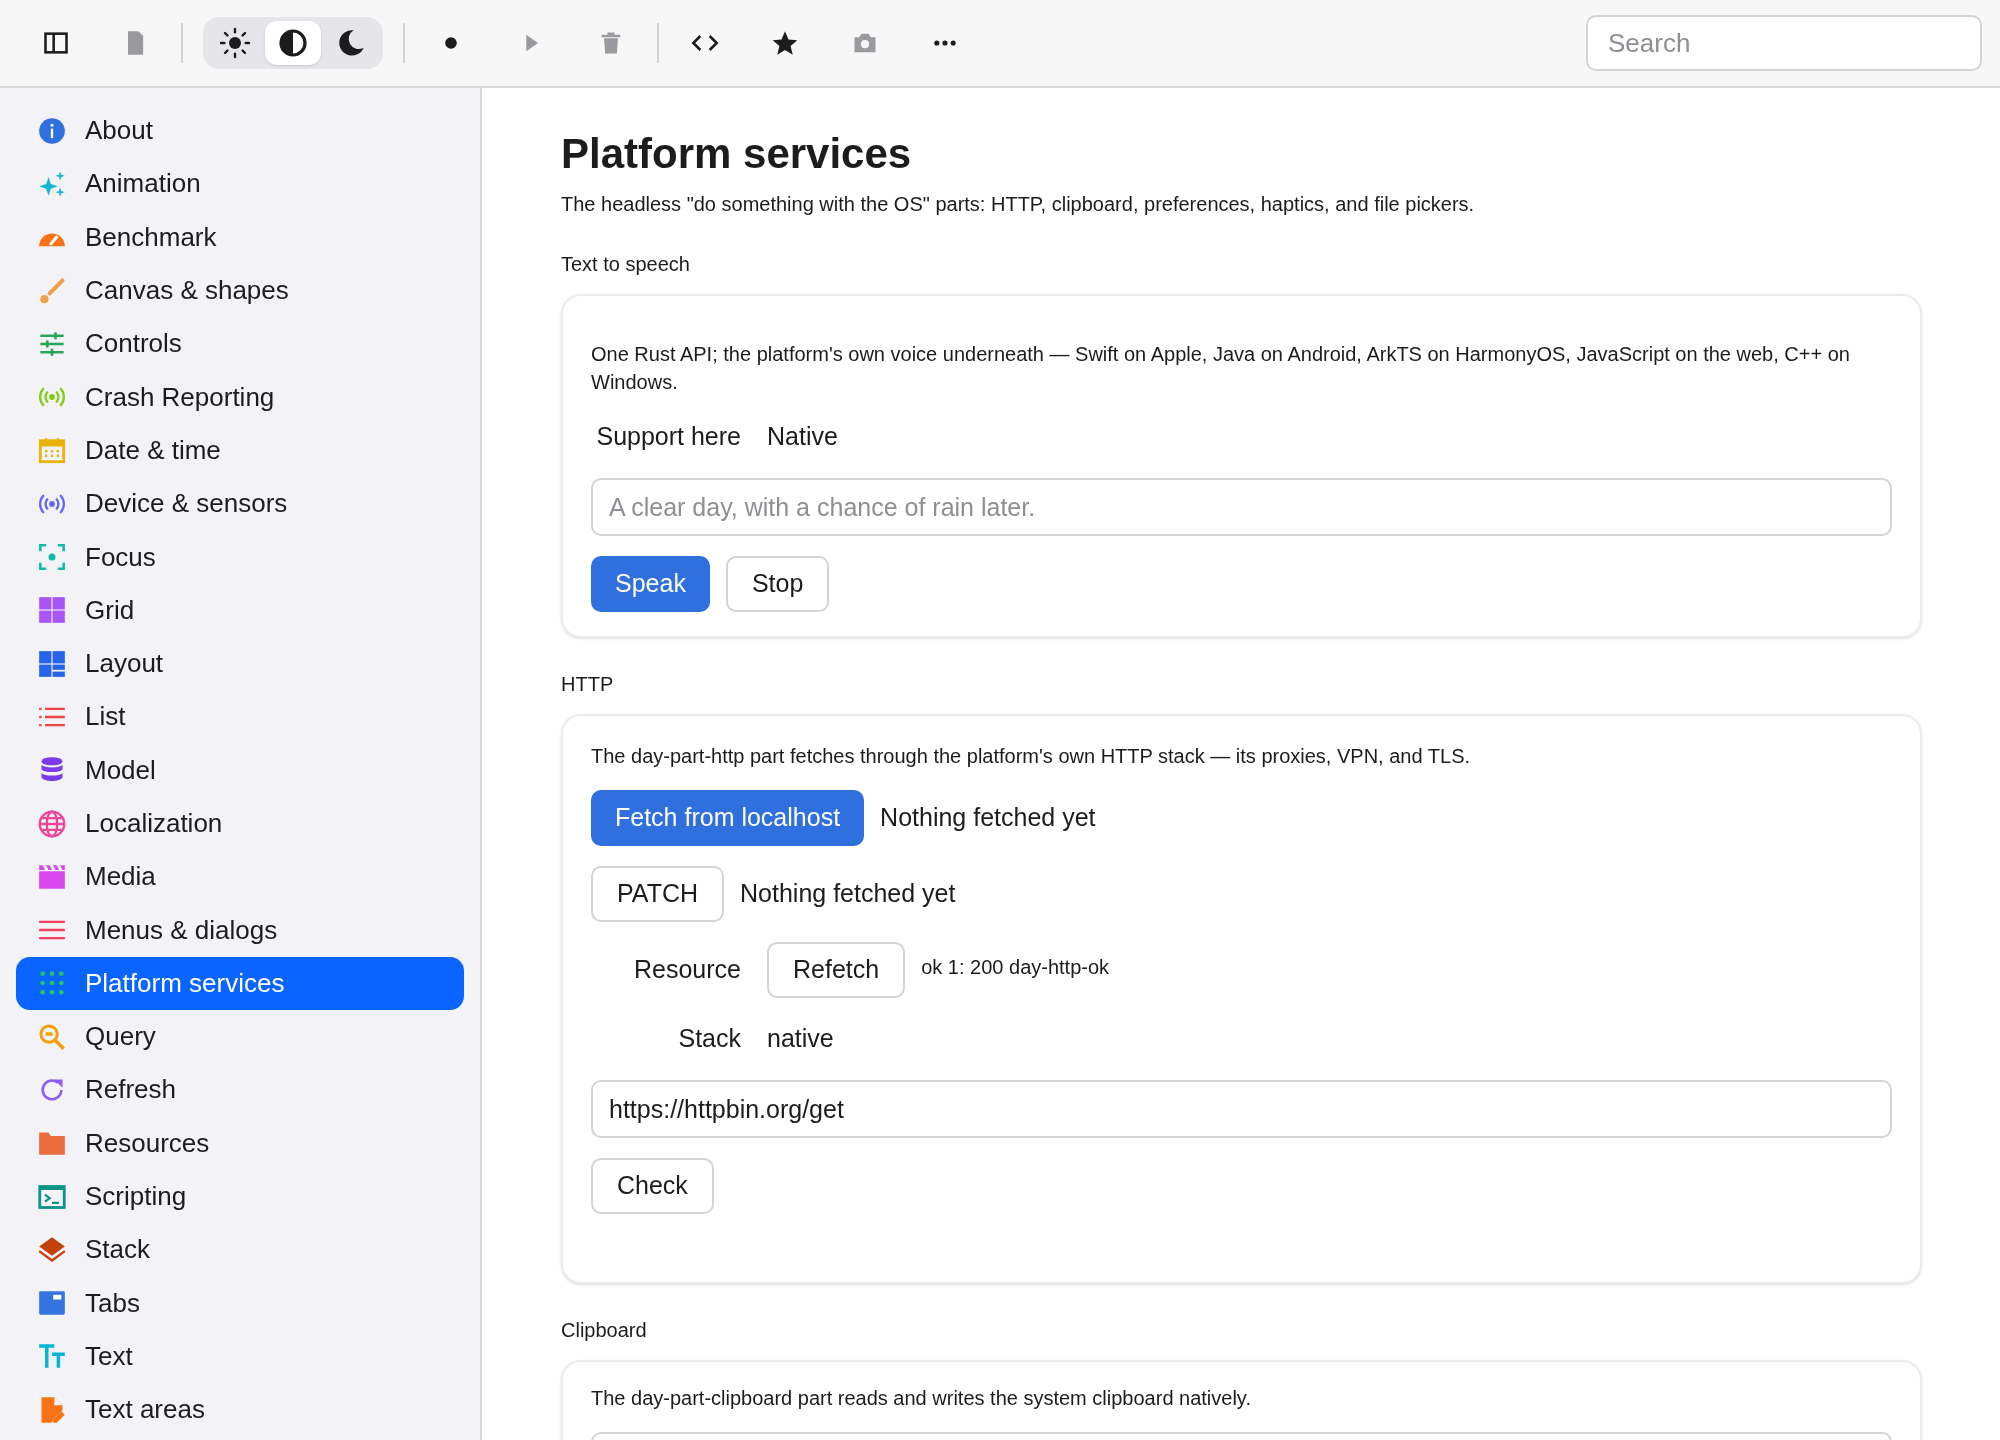  Describe the element at coordinates (240, 983) in the screenshot. I see `sidebar-item: Platform services` at that location.